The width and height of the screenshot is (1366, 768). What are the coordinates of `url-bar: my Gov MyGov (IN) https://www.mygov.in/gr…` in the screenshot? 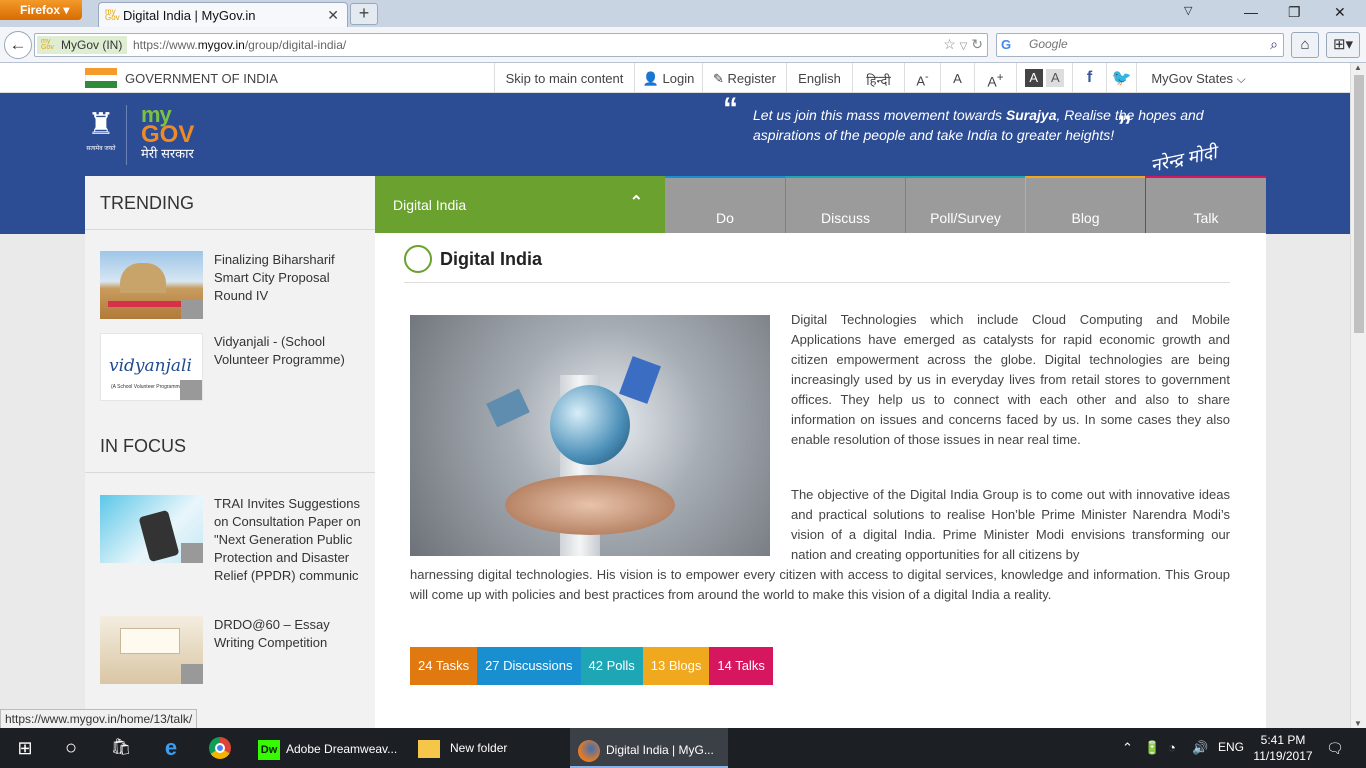 It's located at (511, 45).